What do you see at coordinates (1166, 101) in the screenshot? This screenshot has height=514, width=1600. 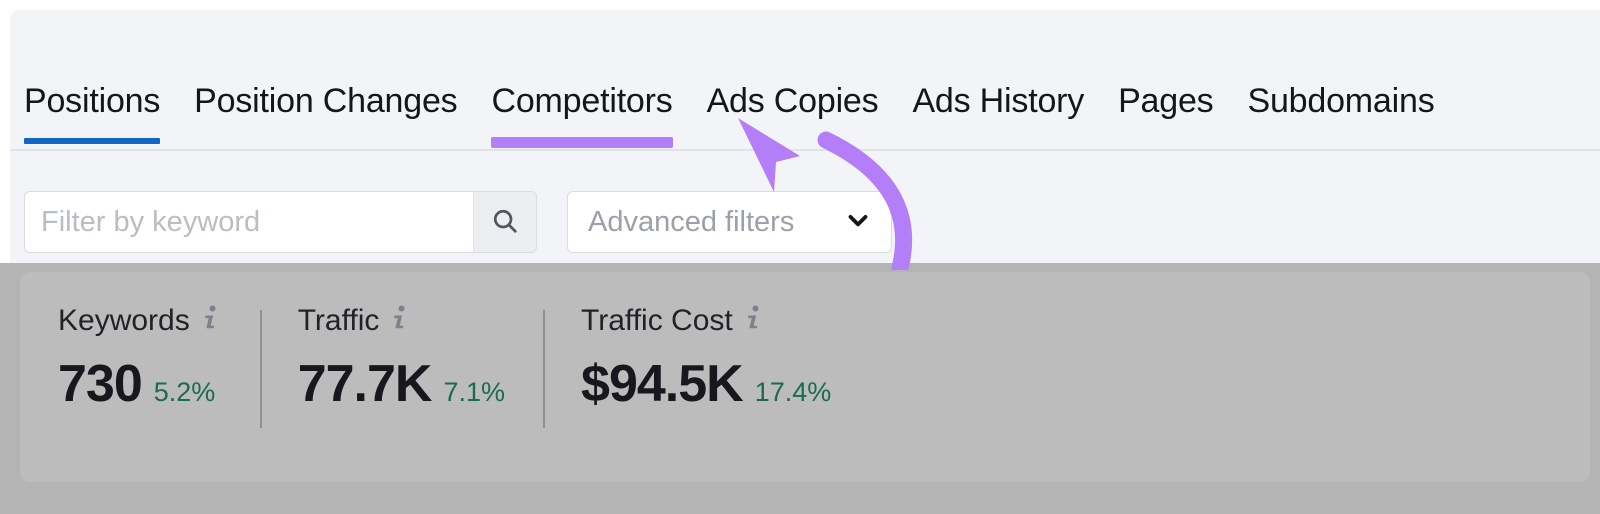 I see `tab-label: Pages` at bounding box center [1166, 101].